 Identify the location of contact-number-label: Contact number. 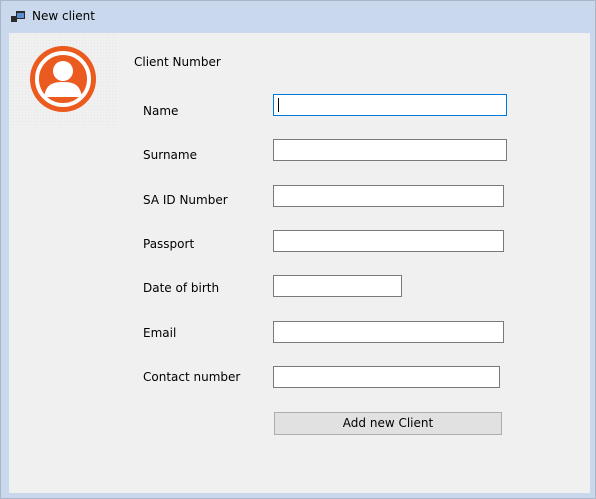
(192, 377).